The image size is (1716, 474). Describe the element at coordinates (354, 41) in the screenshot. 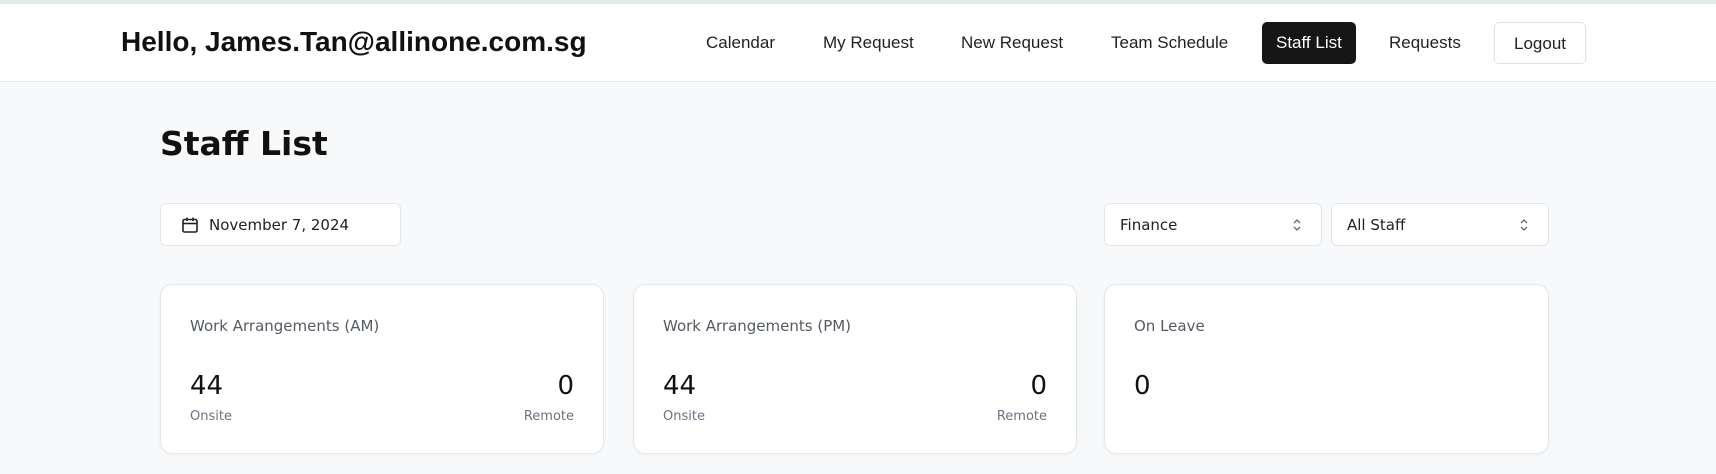

I see `greeting-text: Hello, James.Tan@allinone.com.sg` at that location.